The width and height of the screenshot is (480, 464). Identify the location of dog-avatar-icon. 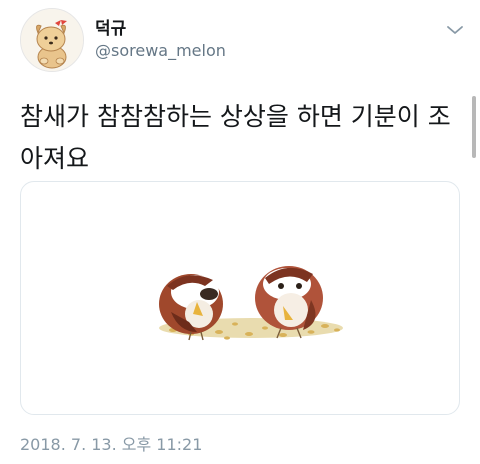
(52, 40).